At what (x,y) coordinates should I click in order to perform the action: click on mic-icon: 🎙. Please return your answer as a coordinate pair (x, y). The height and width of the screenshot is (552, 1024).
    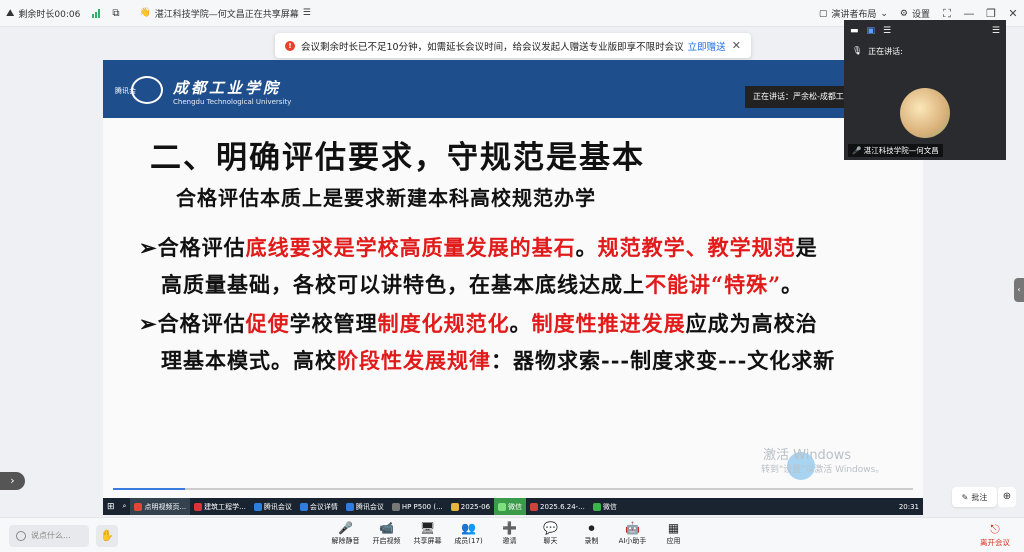
    Looking at the image, I should click on (857, 50).